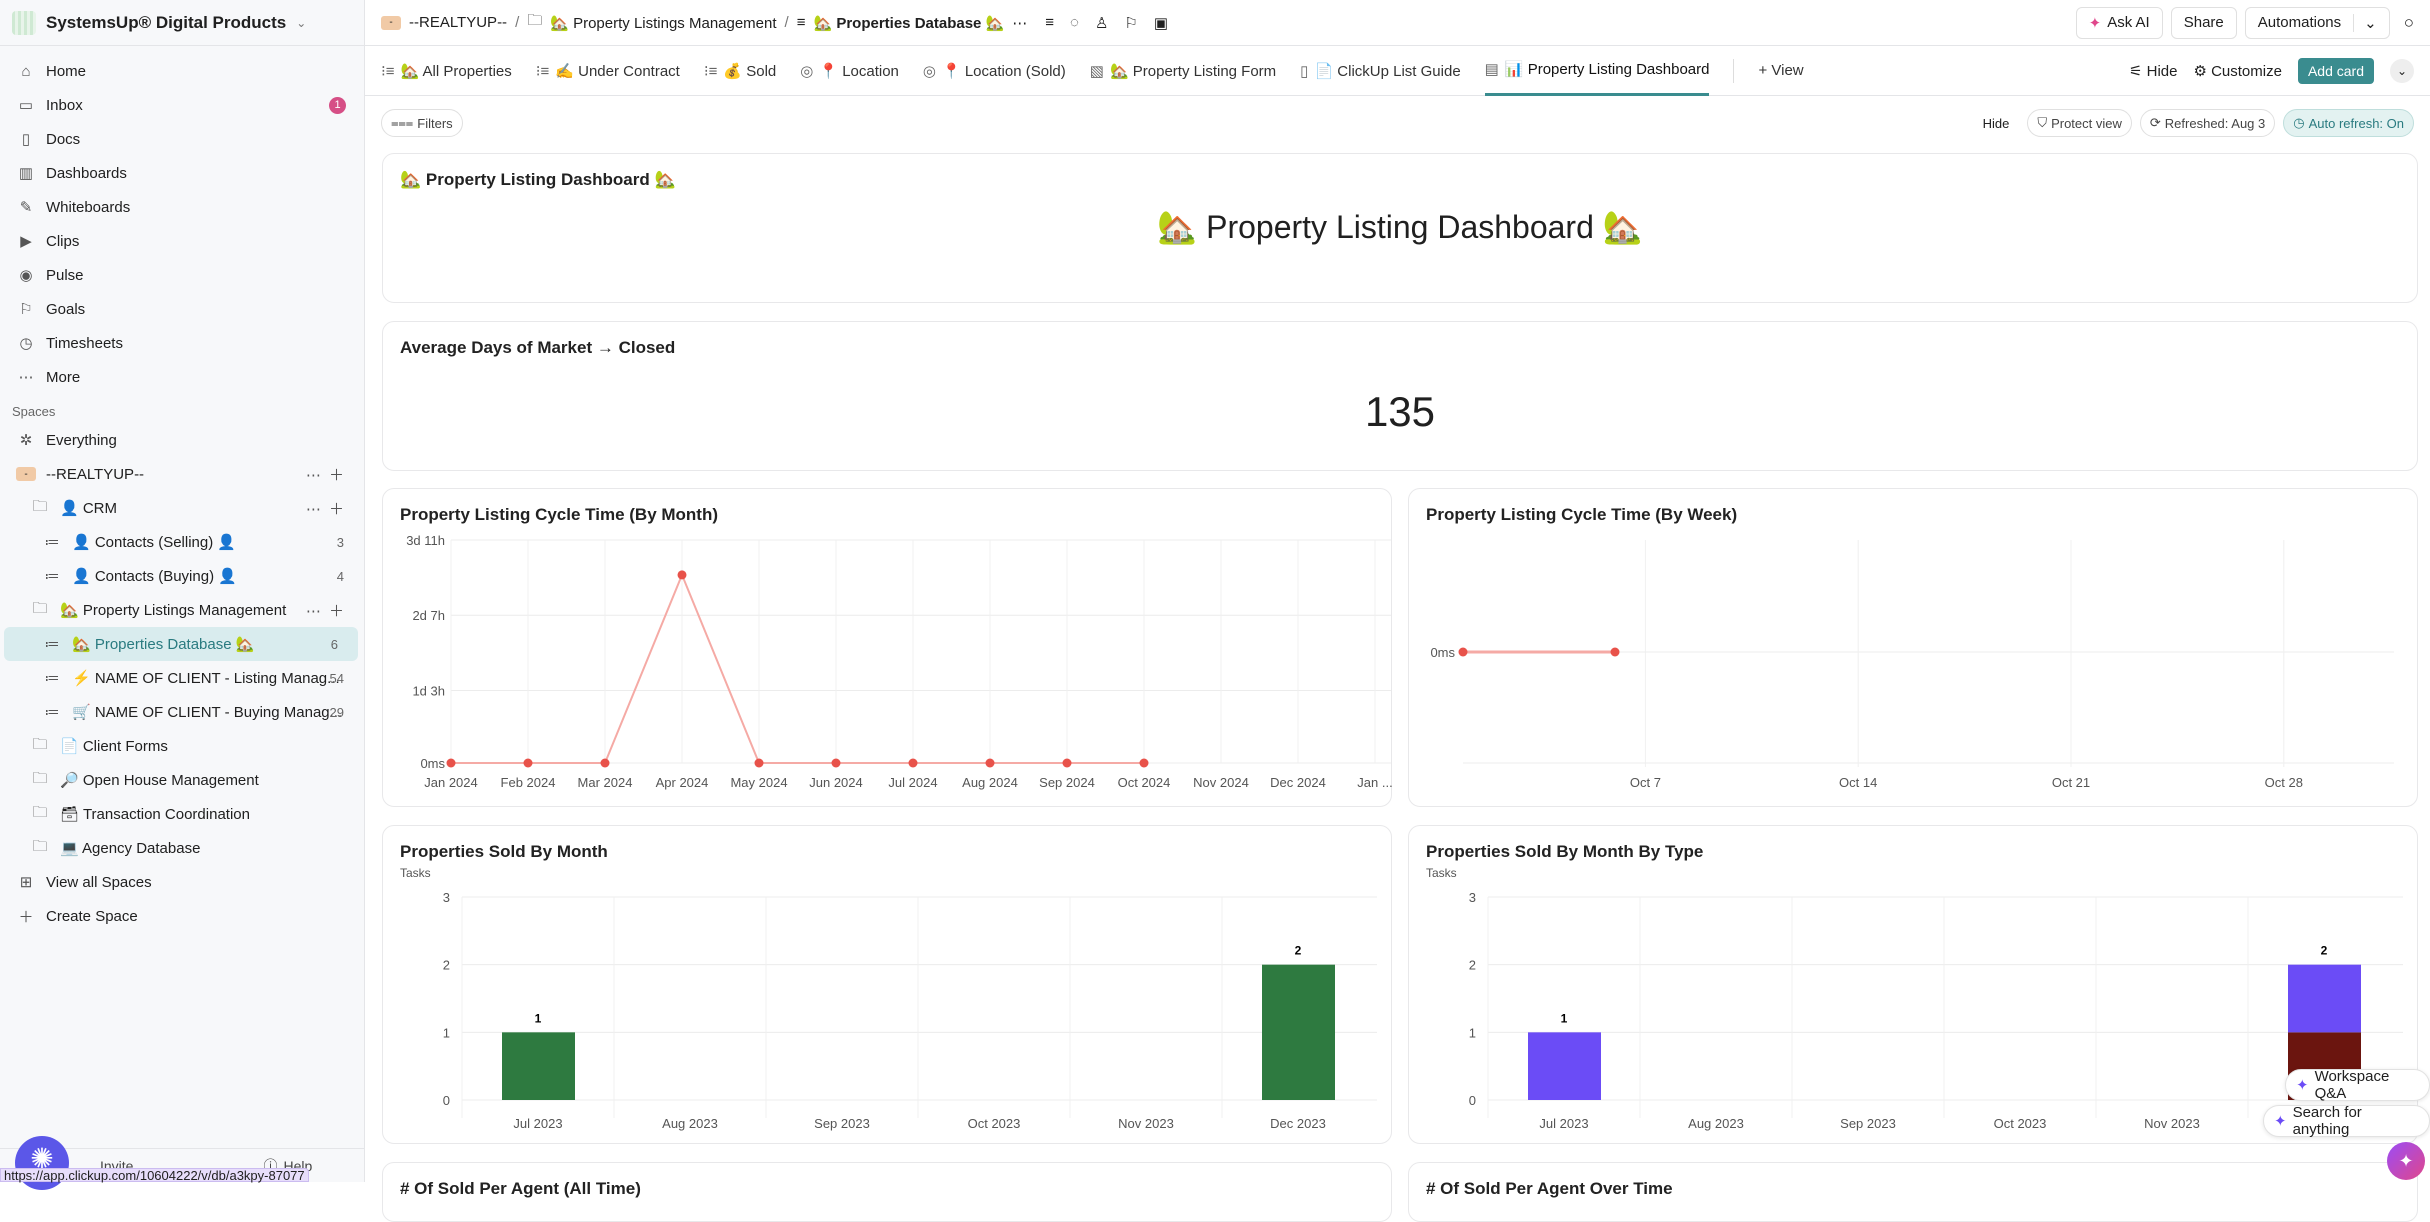 This screenshot has width=2430, height=1222. I want to click on workspace-qa-button: ✦ Workspace Q&A, so click(2357, 1085).